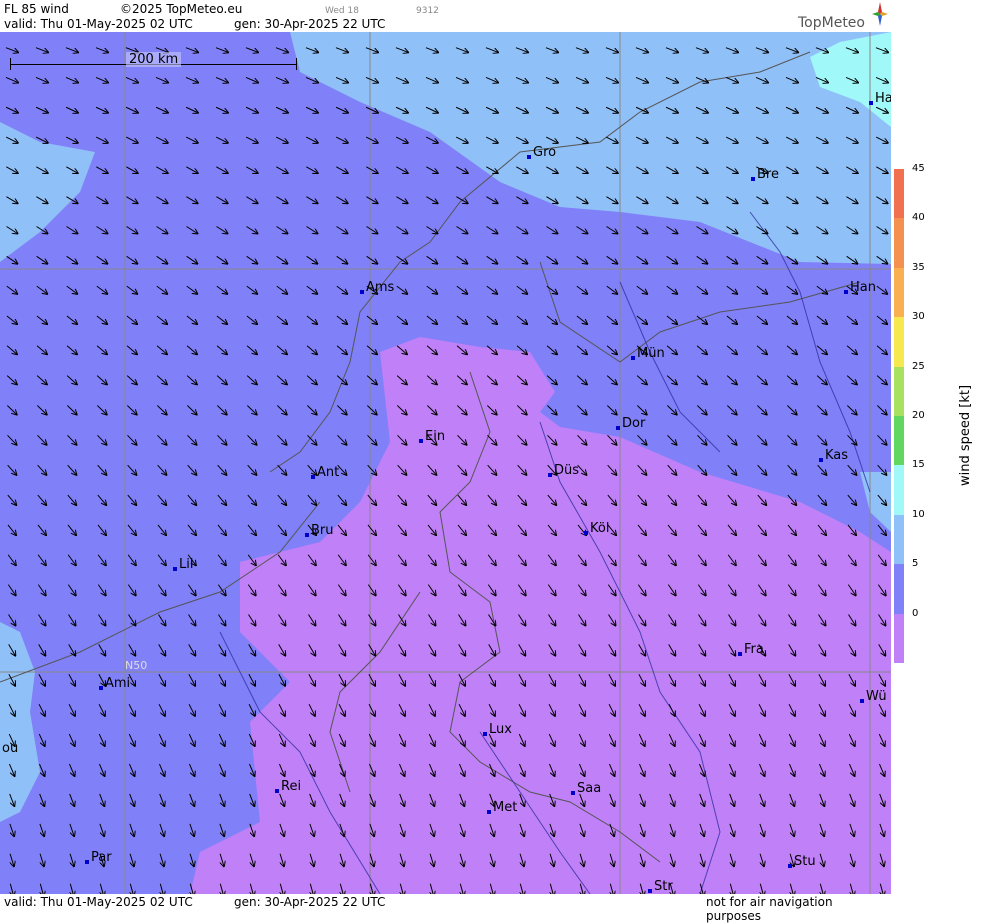  What do you see at coordinates (883, 98) in the screenshot?
I see `city-name: Ha` at bounding box center [883, 98].